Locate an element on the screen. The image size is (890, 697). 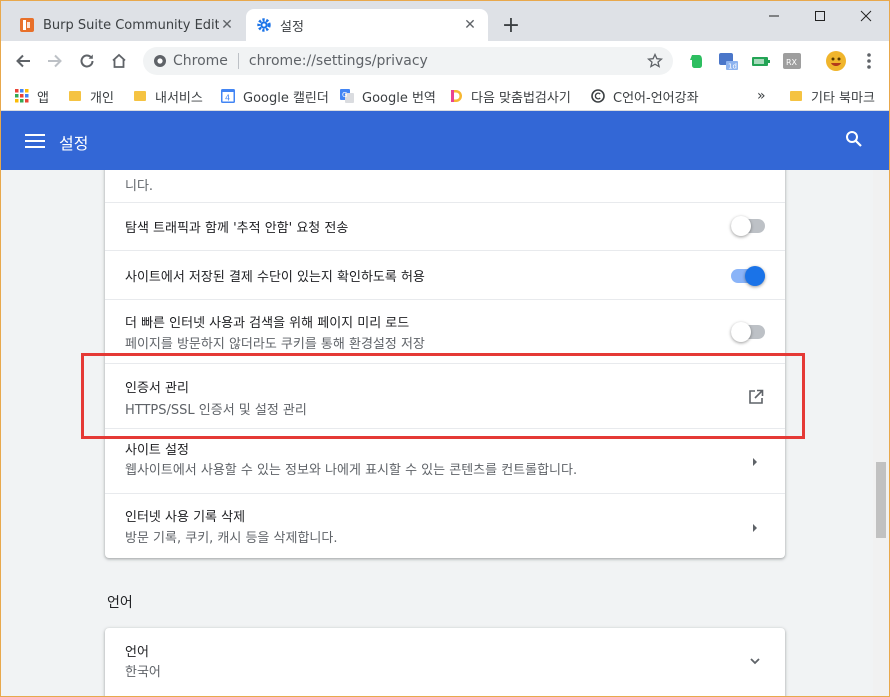
clear-browsing-data-sublabel: 방문 기록, 쿠키, 캐시 등을 삭제합니다. is located at coordinates (231, 538).